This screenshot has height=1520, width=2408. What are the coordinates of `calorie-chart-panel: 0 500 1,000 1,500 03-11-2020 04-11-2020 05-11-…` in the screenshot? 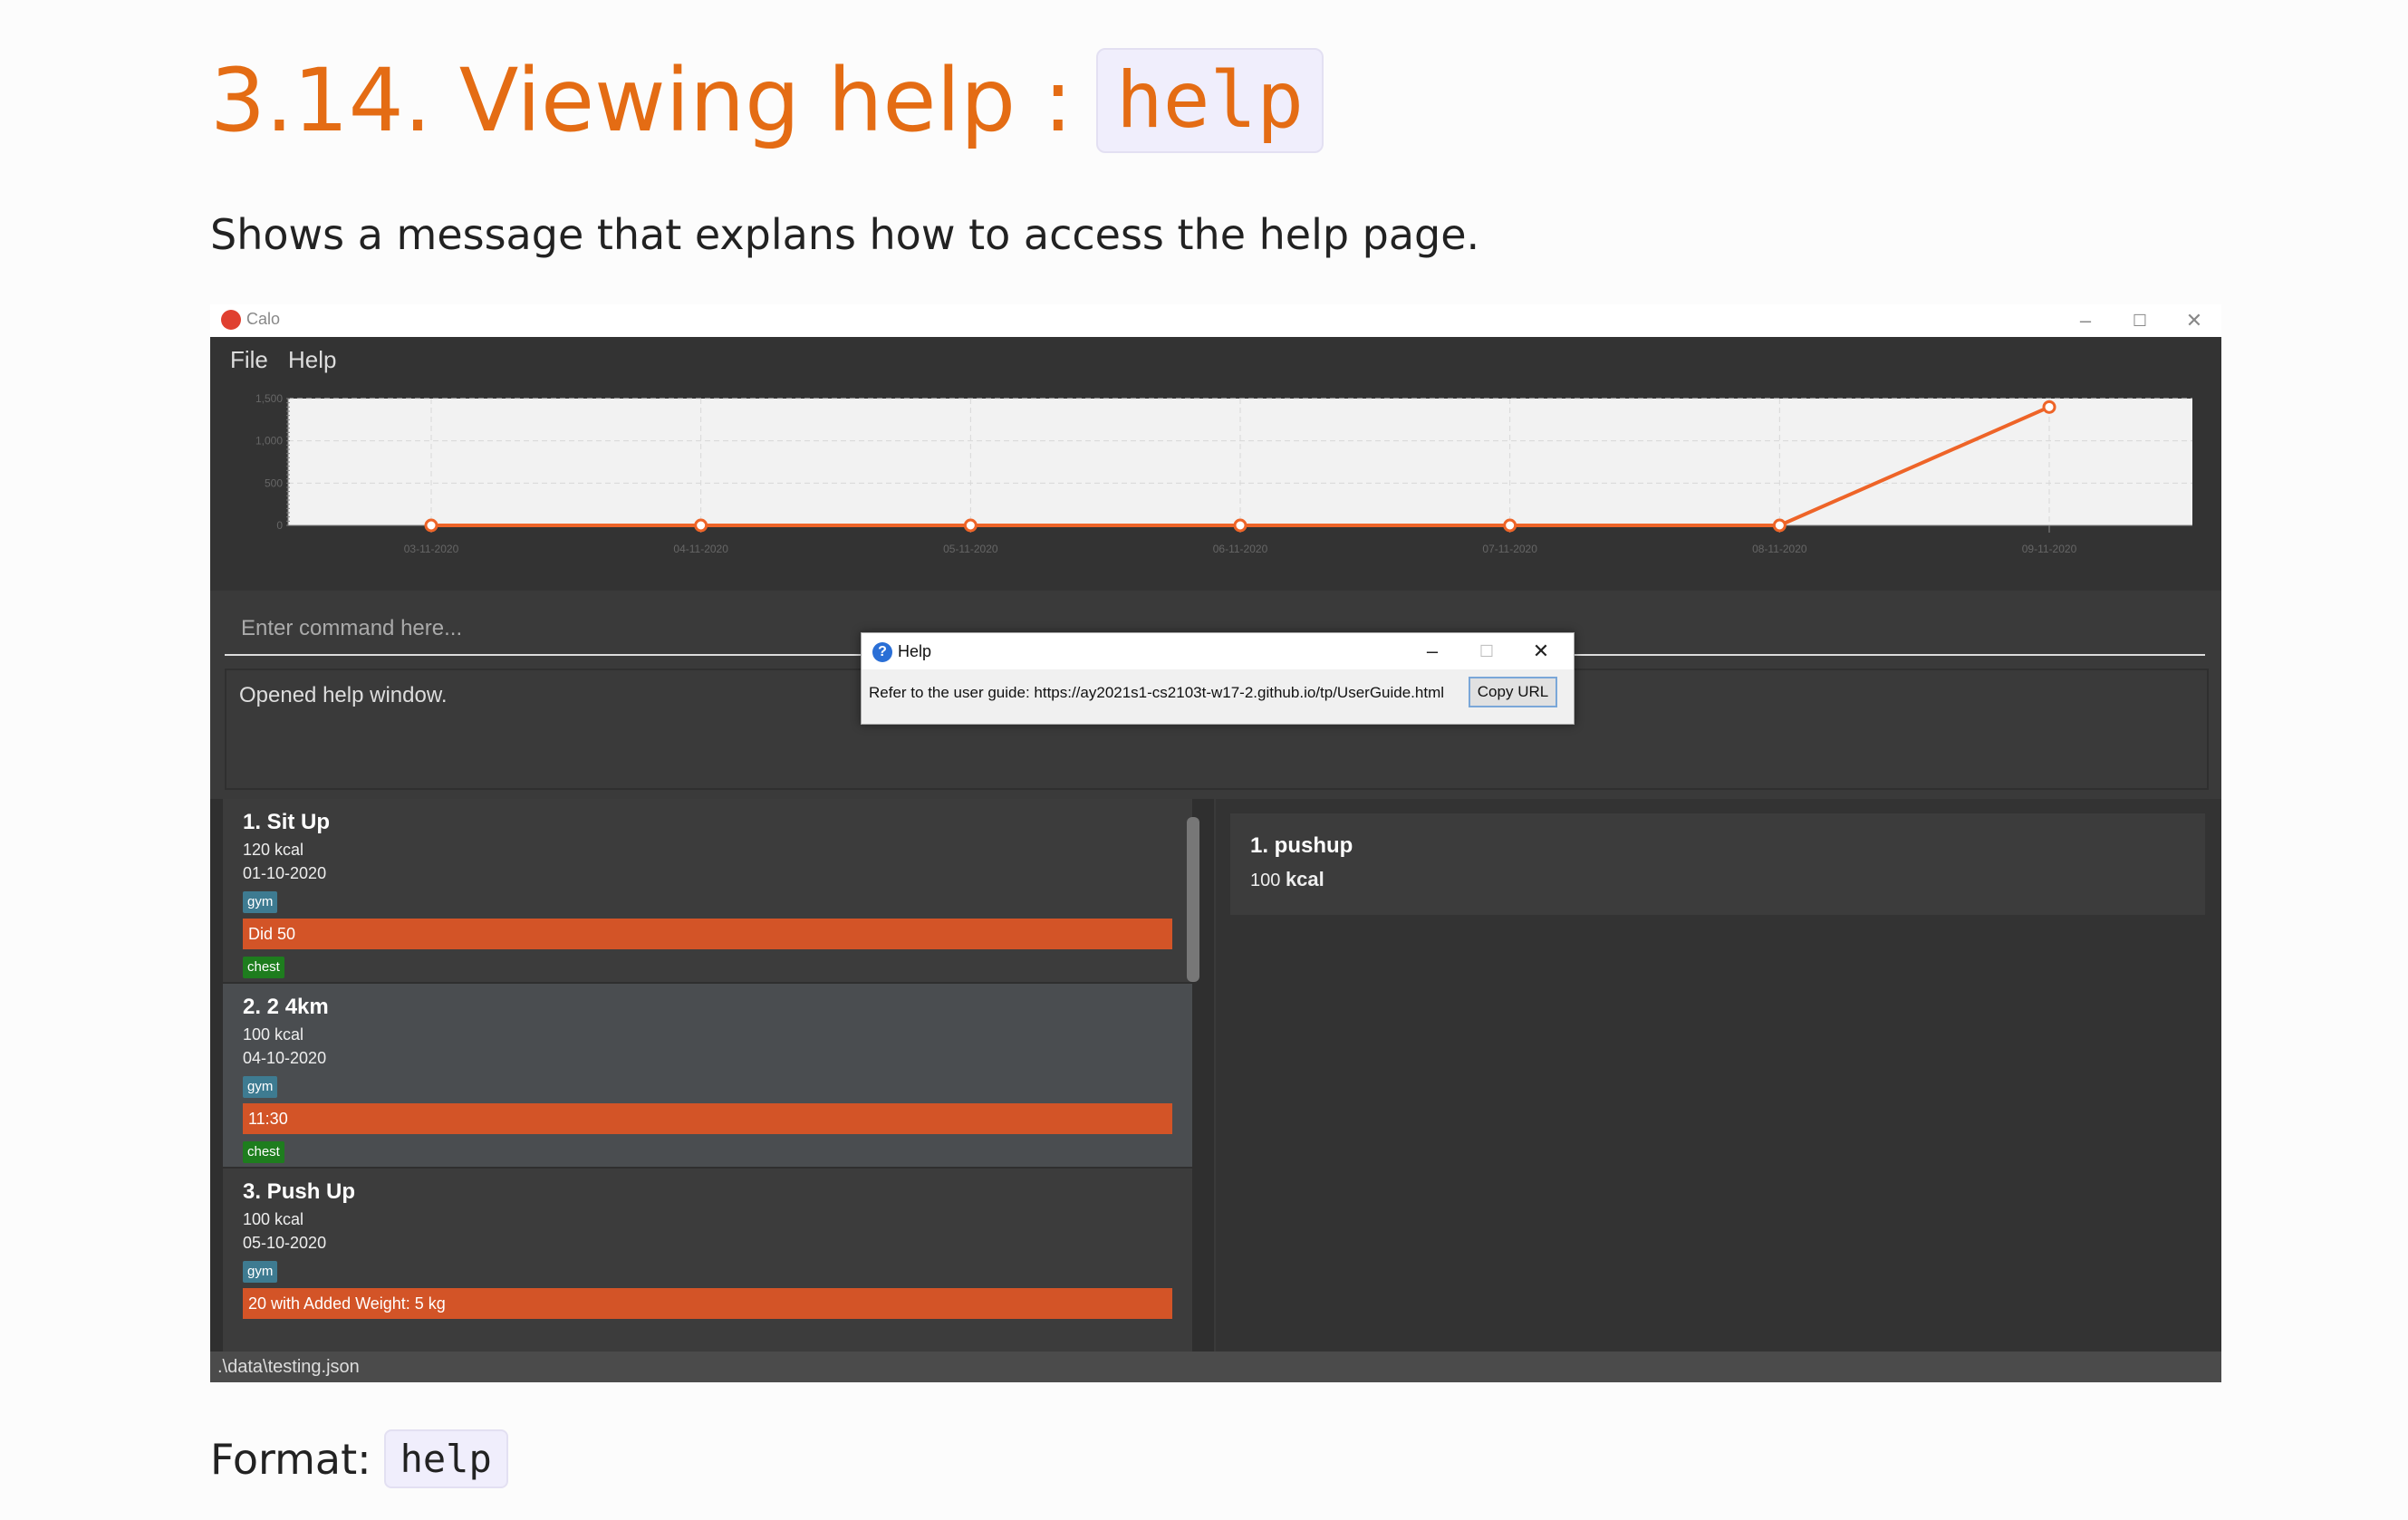 It's located at (1215, 486).